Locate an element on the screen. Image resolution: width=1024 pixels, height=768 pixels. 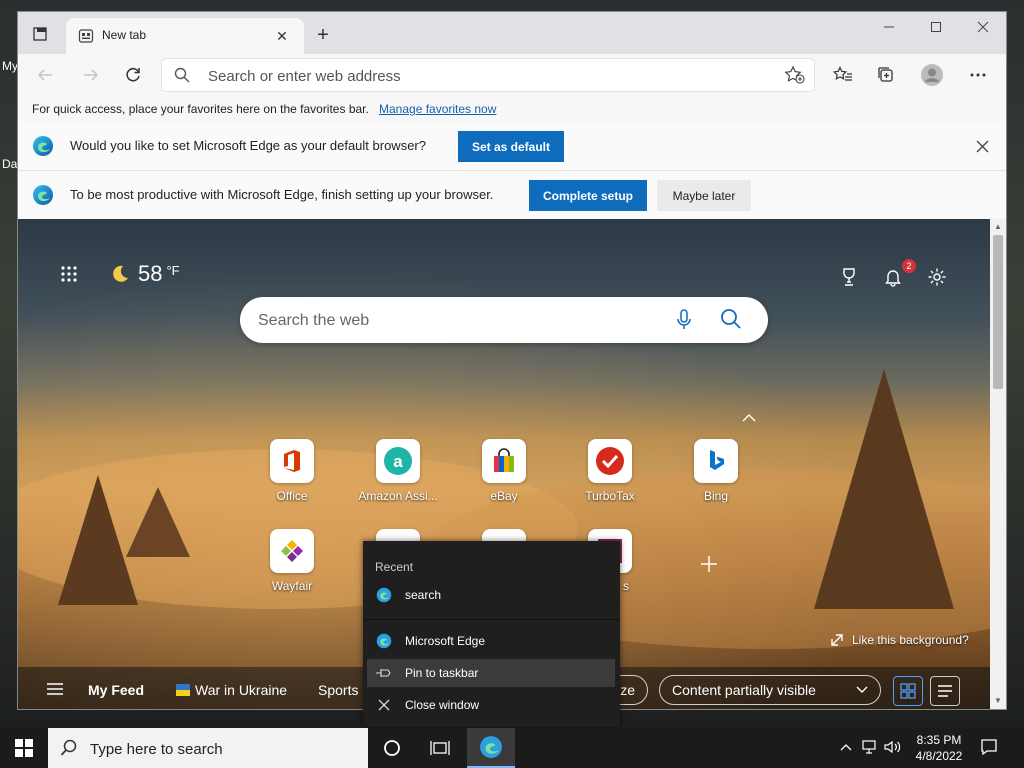
svg-text: a is located at coordinates (398, 461).